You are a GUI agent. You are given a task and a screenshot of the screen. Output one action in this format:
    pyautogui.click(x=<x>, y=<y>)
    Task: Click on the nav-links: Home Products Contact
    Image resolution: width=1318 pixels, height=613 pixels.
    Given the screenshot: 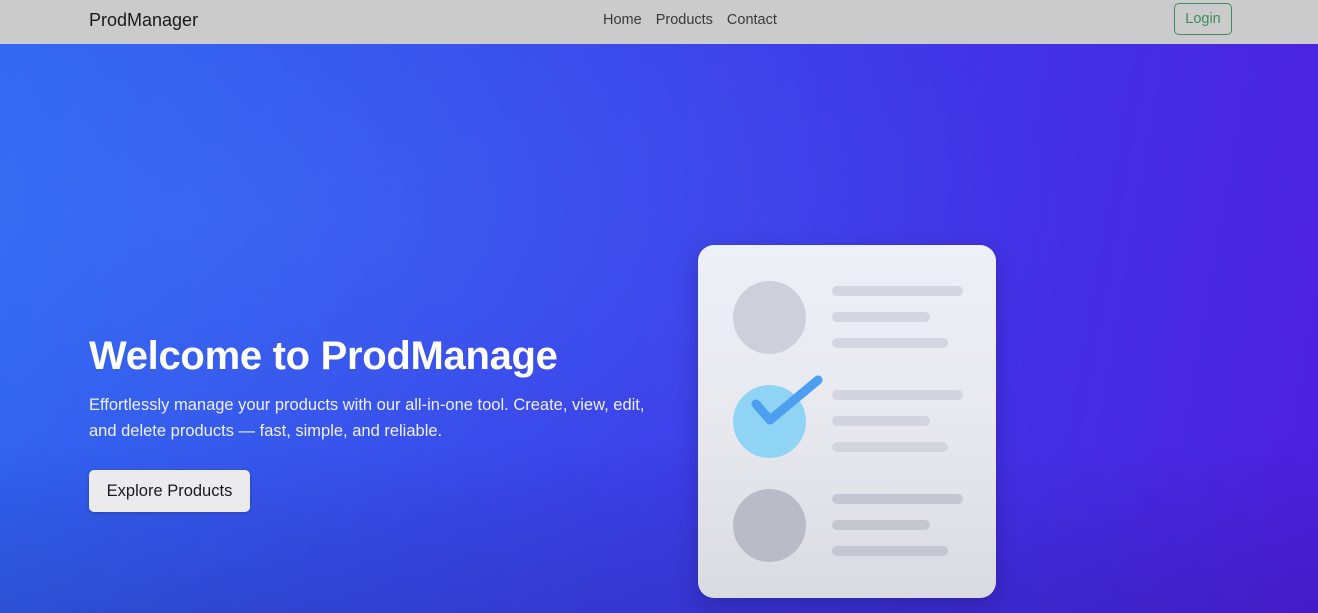 What is the action you would take?
    pyautogui.click(x=690, y=20)
    